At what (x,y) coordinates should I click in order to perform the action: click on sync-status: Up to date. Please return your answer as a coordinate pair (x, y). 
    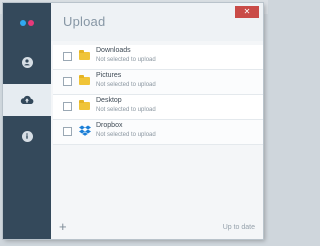
    Looking at the image, I should click on (238, 227).